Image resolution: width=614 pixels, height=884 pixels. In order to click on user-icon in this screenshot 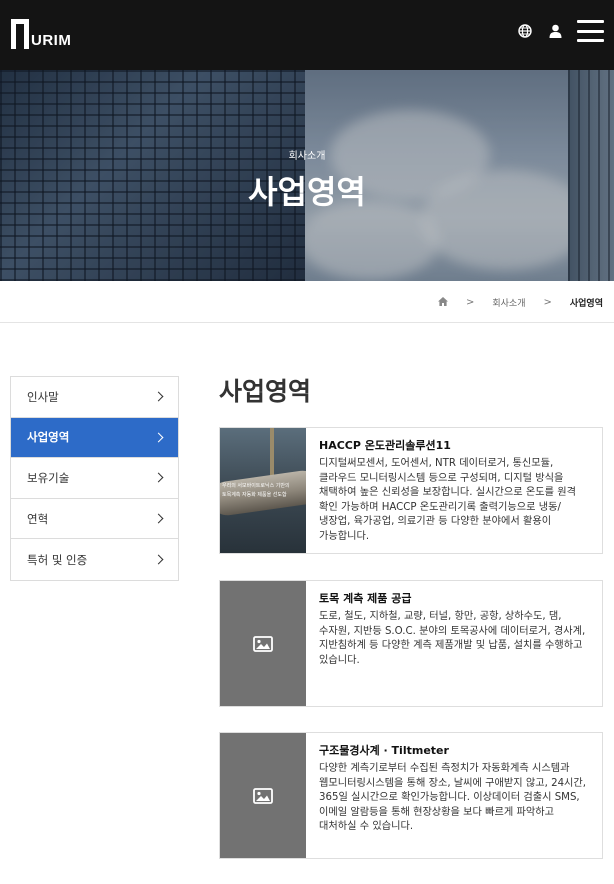, I will do `click(555, 31)`.